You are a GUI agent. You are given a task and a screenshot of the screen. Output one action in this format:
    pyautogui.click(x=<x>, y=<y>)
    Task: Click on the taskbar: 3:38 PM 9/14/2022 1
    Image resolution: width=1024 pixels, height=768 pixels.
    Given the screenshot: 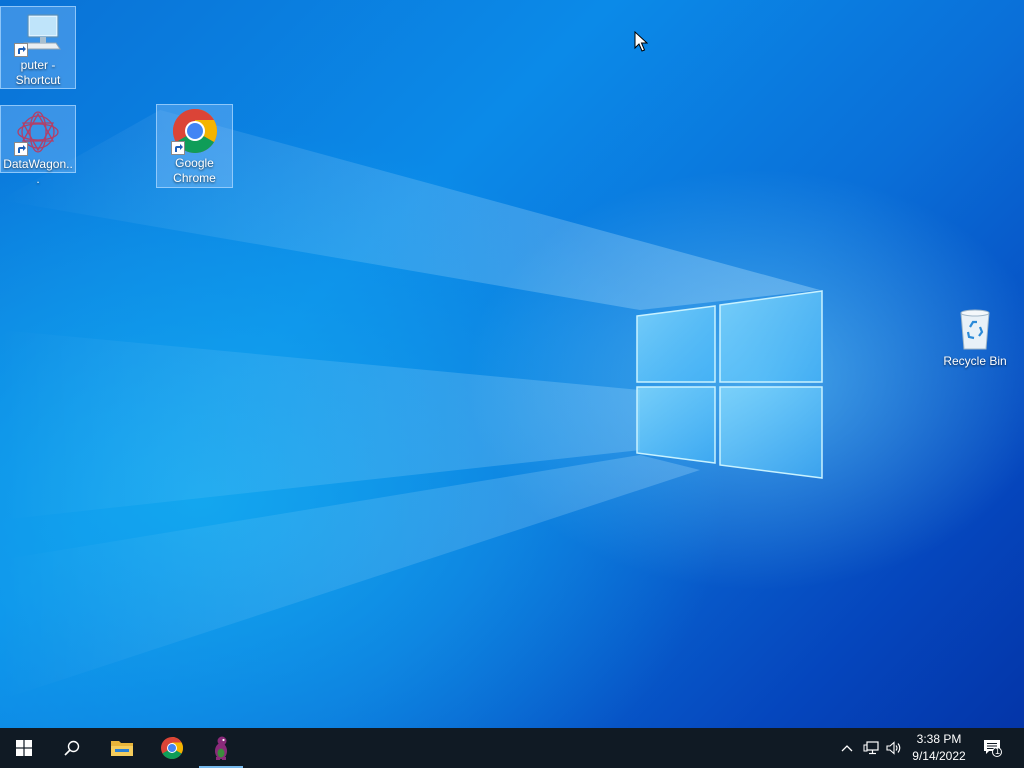 What is the action you would take?
    pyautogui.click(x=512, y=748)
    